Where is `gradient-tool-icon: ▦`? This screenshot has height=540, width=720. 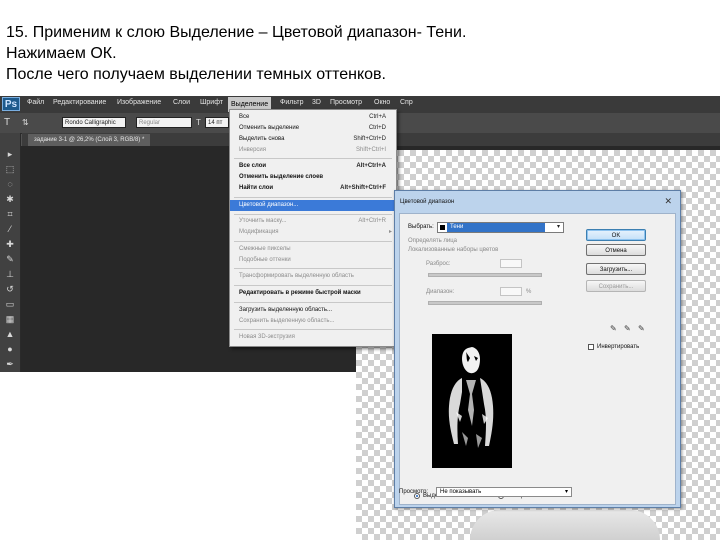 gradient-tool-icon: ▦ is located at coordinates (10, 319).